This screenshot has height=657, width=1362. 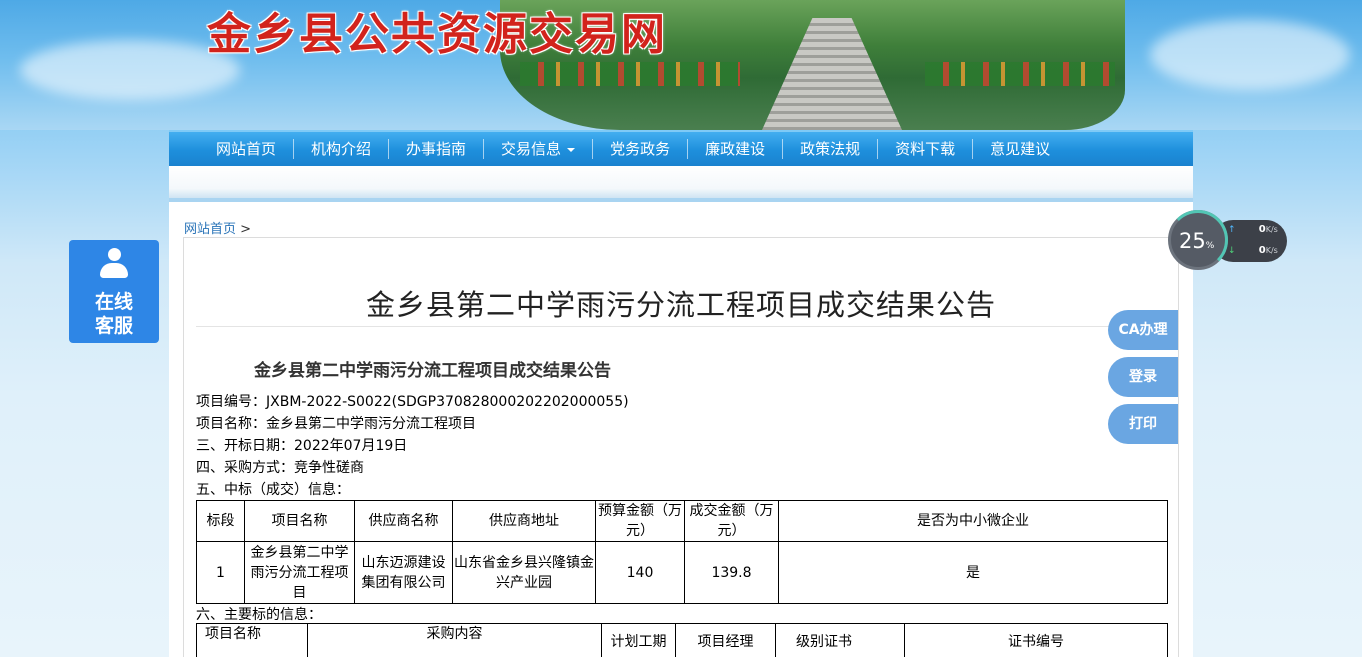 I want to click on table-cell: 140, so click(x=640, y=572).